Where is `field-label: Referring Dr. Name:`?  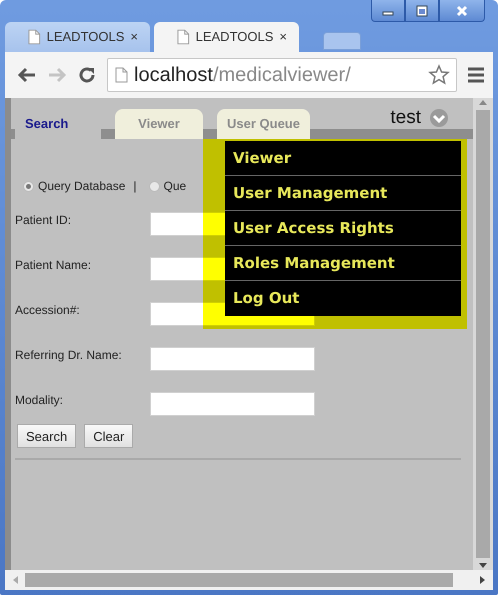 field-label: Referring Dr. Name: is located at coordinates (69, 355).